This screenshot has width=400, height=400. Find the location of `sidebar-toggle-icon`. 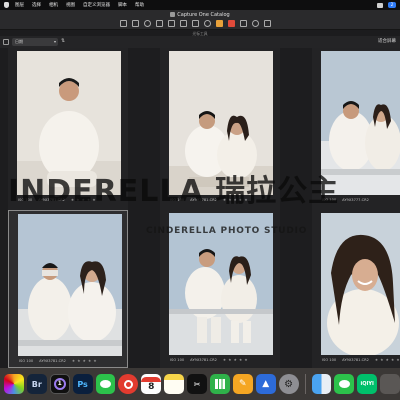

sidebar-toggle-icon is located at coordinates (6, 42).